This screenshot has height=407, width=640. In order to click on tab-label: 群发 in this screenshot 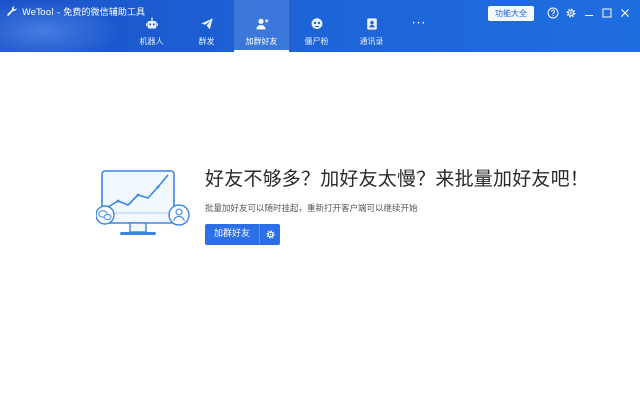, I will do `click(206, 41)`.